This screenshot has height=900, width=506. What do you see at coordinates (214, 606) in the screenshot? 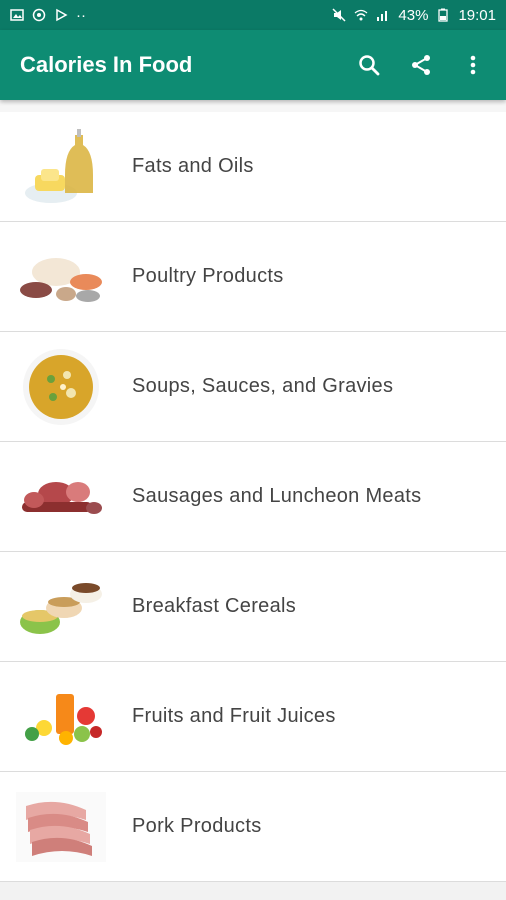
I see `list-item-label: Breakfast Cereals` at bounding box center [214, 606].